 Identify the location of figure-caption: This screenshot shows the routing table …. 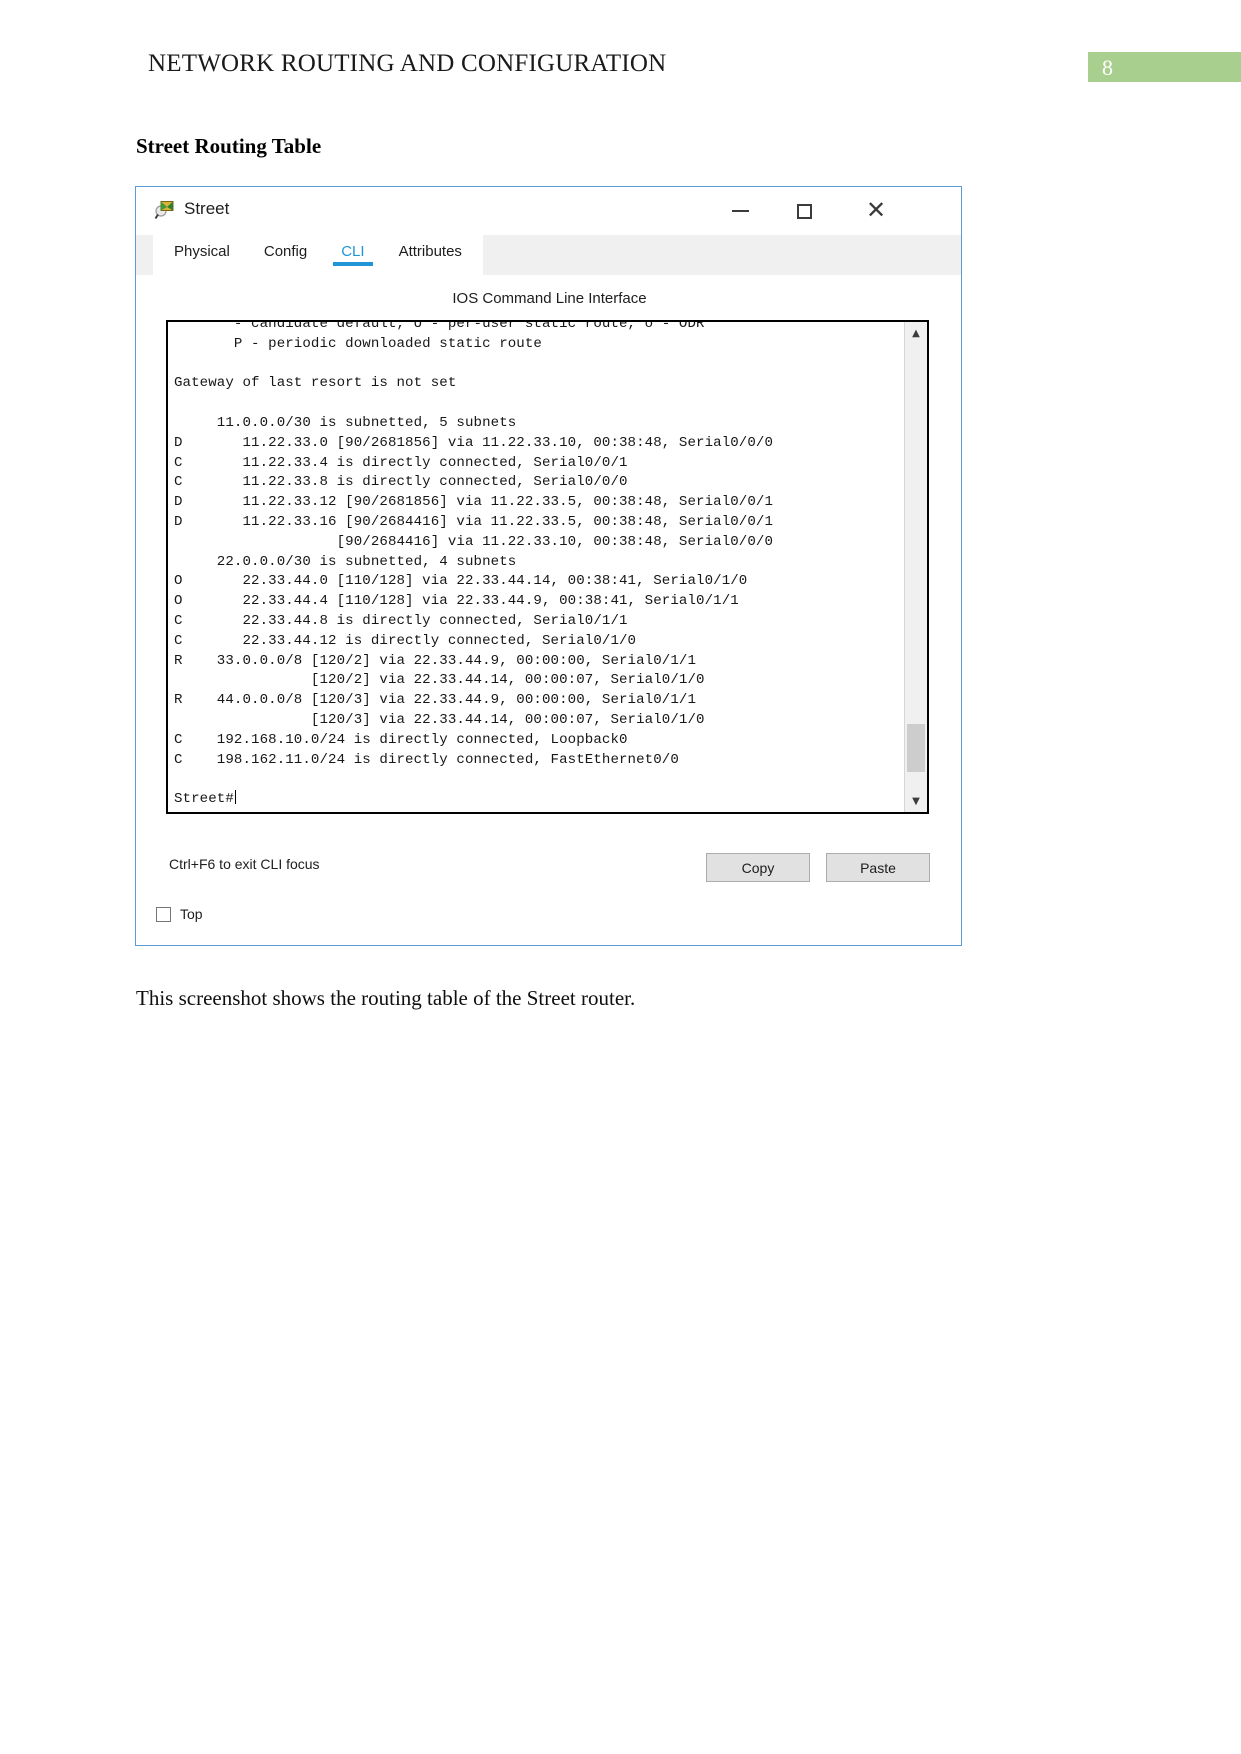
(386, 998).